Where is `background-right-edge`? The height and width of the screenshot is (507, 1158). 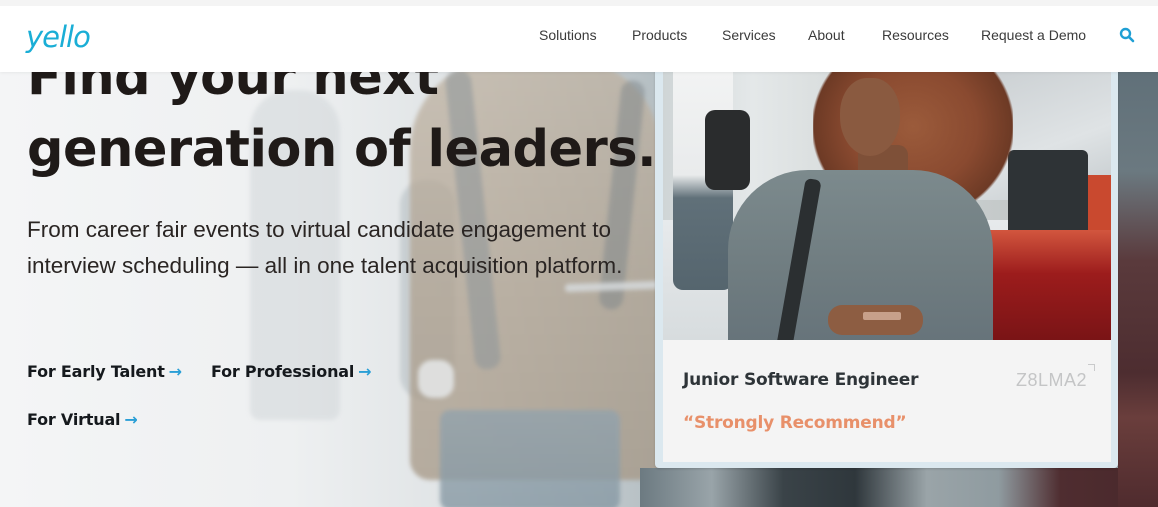
background-right-edge is located at coordinates (1138, 283).